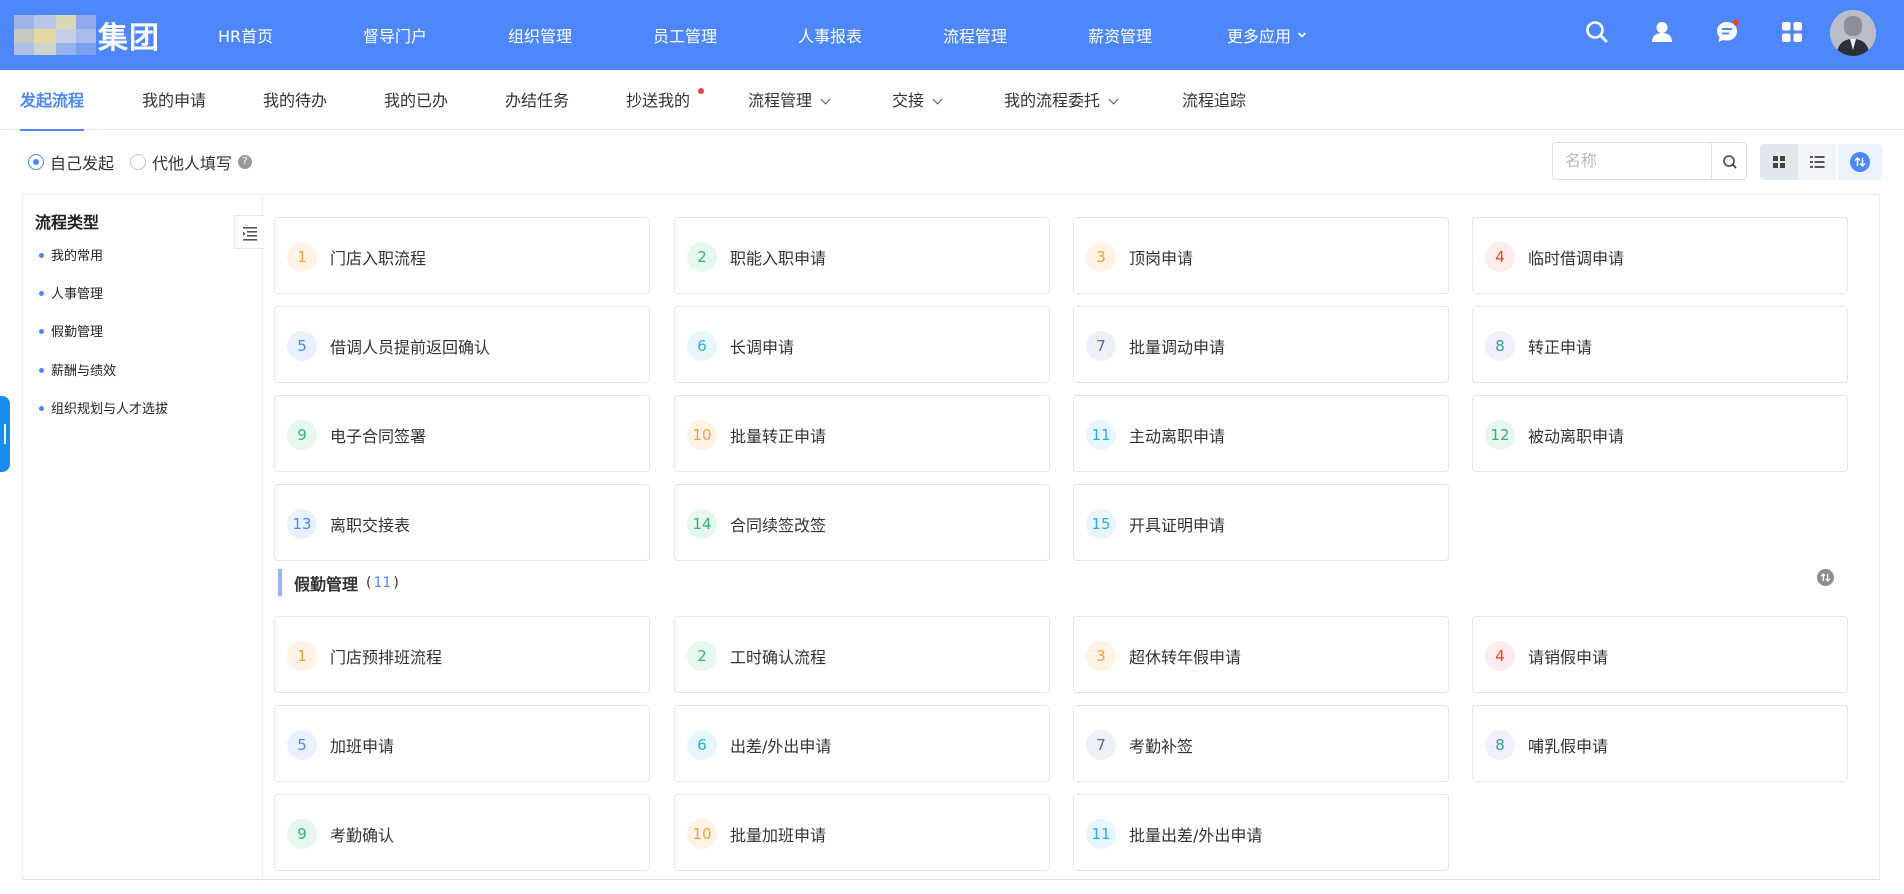  I want to click on nav-supervisor-portal: 督导门户, so click(435, 35).